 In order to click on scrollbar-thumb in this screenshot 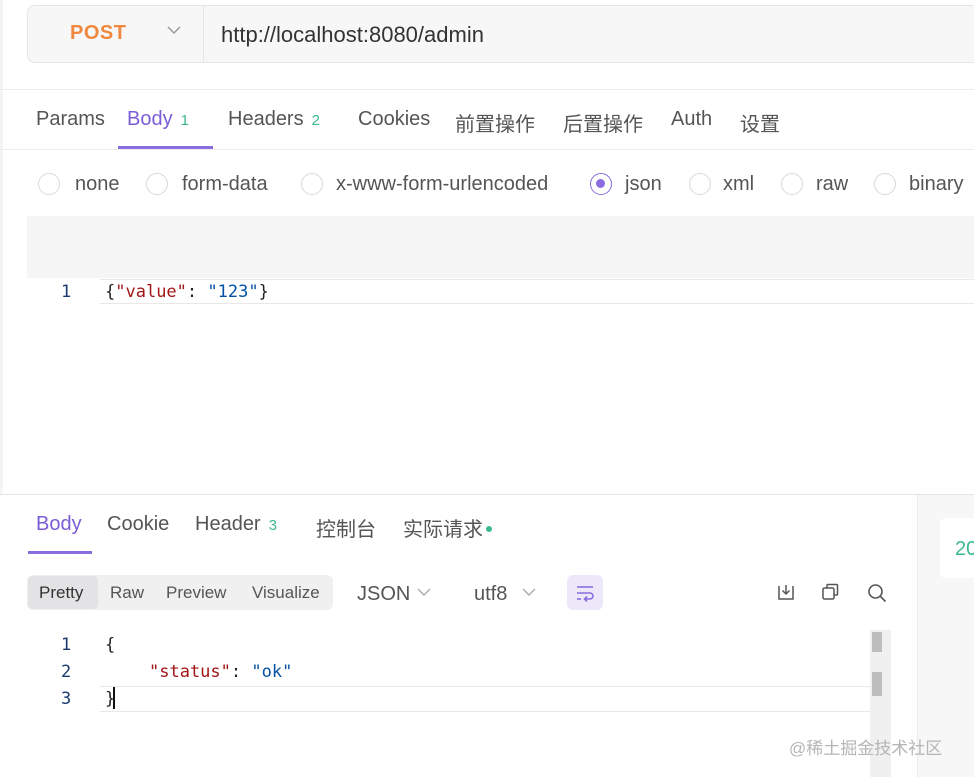, I will do `click(877, 642)`.